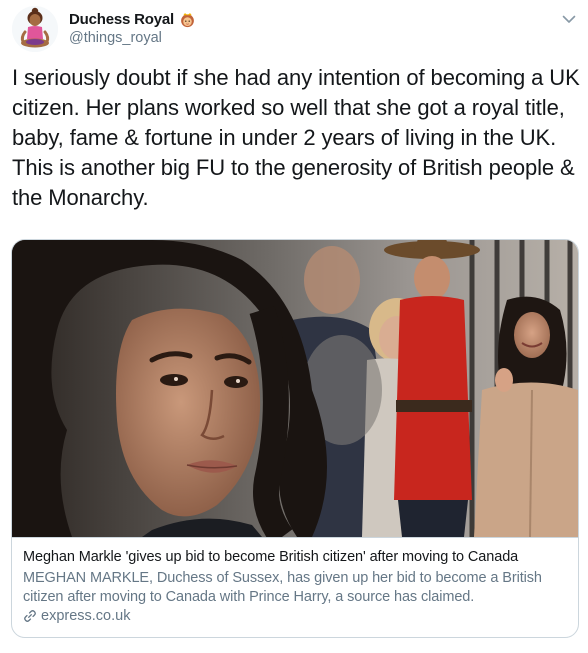 The image size is (588, 653). I want to click on tweet-header: Duchess Royal @things_royal, so click(132, 27).